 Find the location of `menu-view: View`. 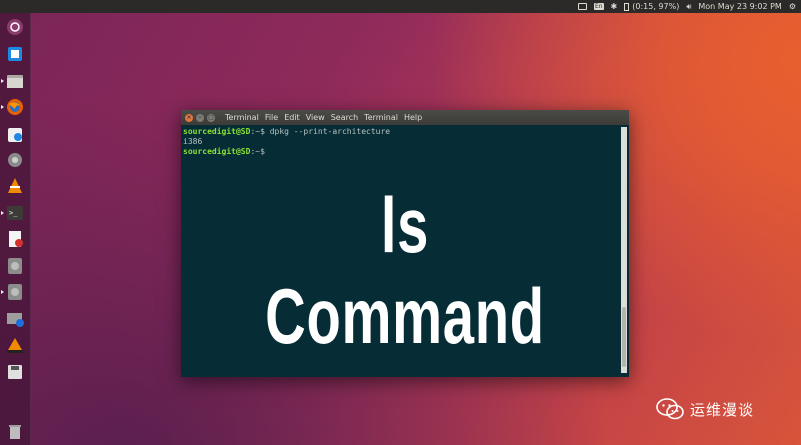

menu-view: View is located at coordinates (315, 117).